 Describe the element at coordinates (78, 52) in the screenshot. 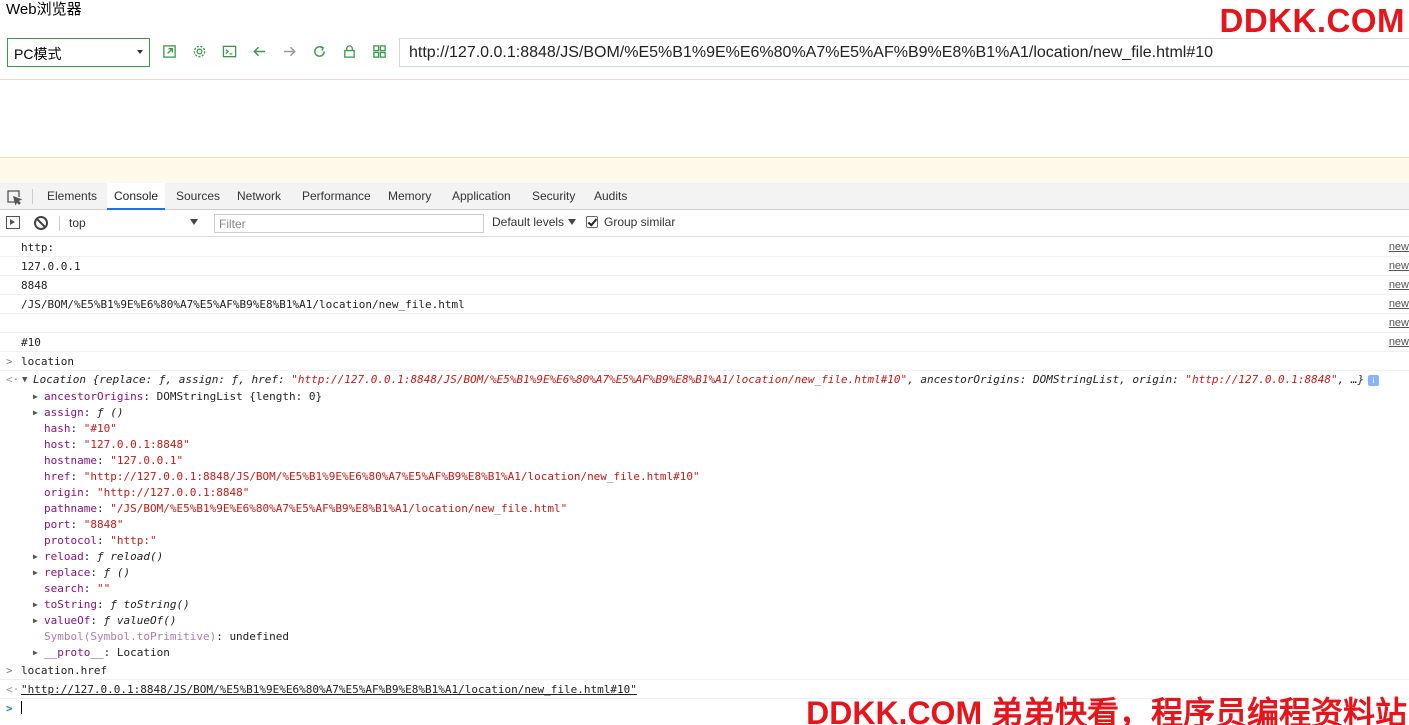

I see `mode-select: PC模式` at that location.